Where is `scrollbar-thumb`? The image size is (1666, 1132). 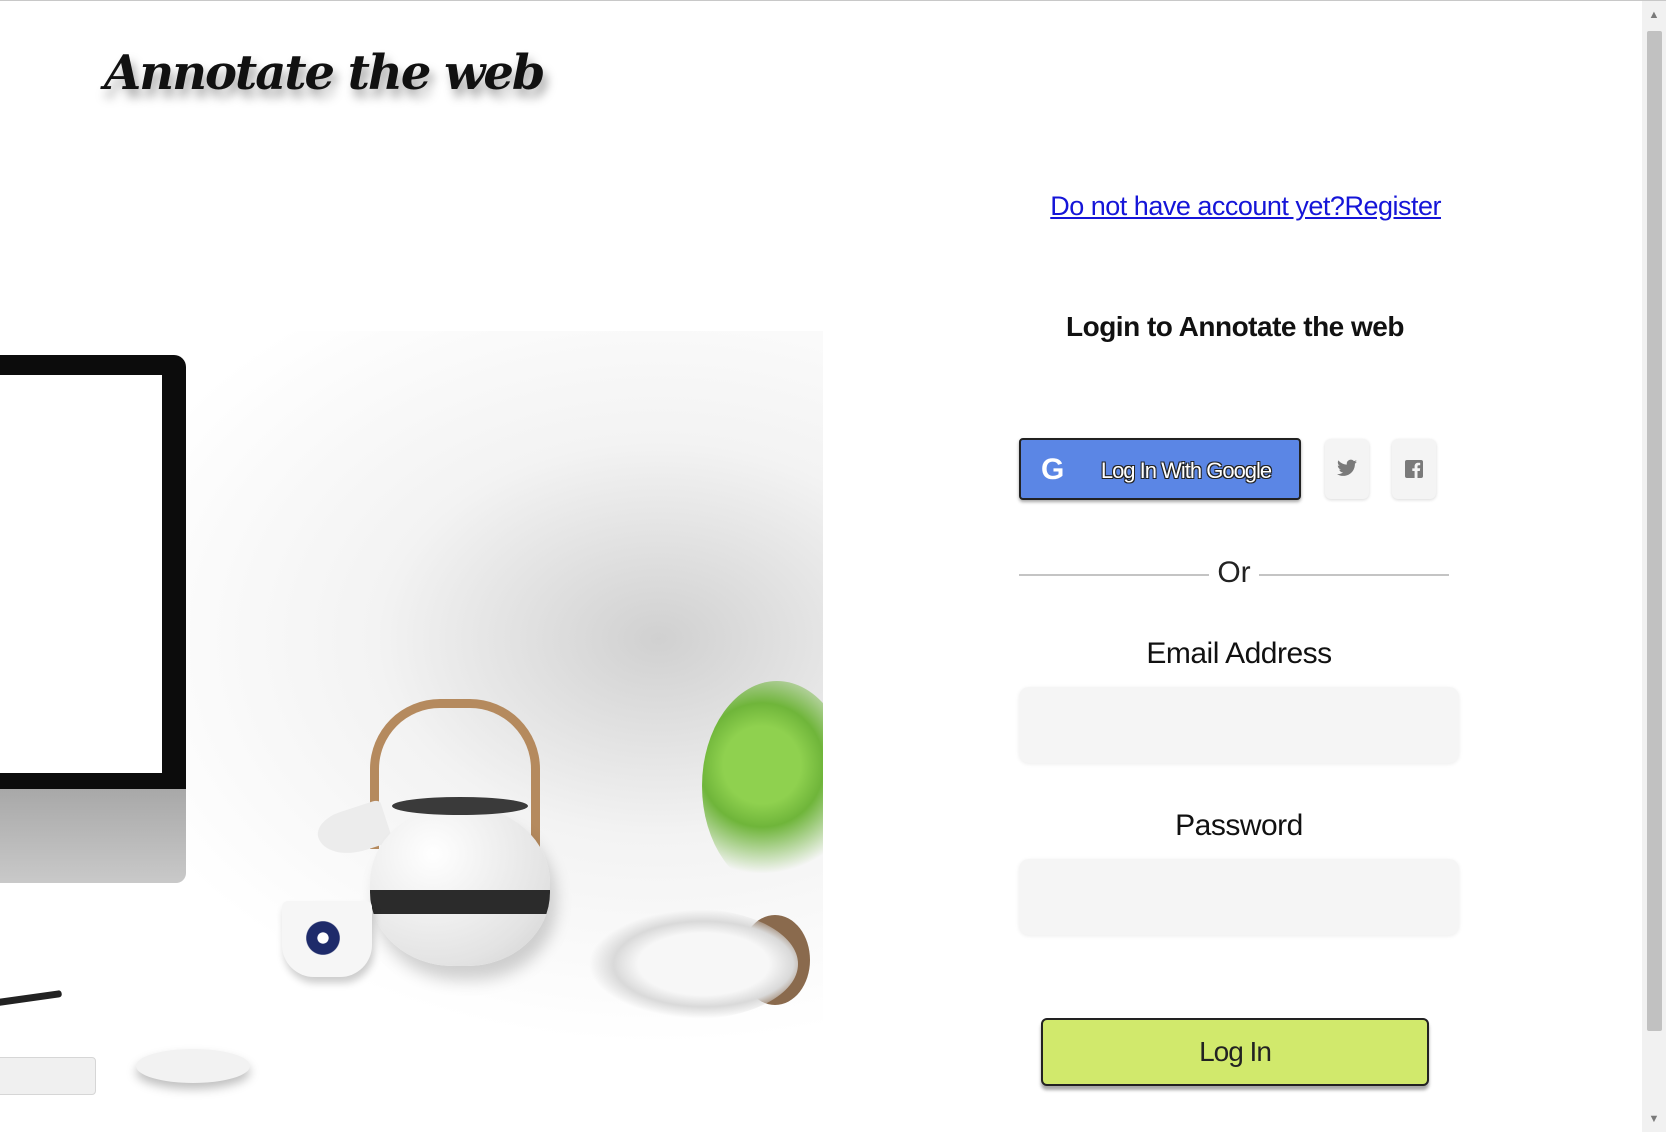
scrollbar-thumb is located at coordinates (1654, 531).